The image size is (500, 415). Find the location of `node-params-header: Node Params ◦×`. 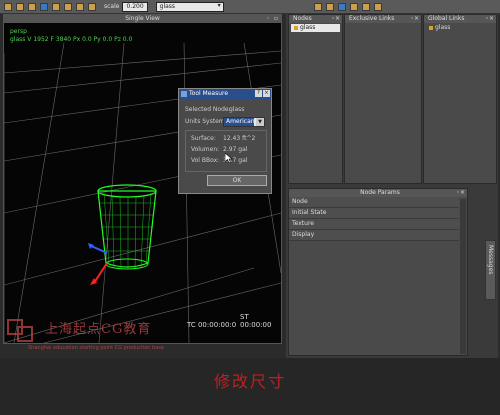

node-params-header: Node Params ◦× is located at coordinates (378, 193).